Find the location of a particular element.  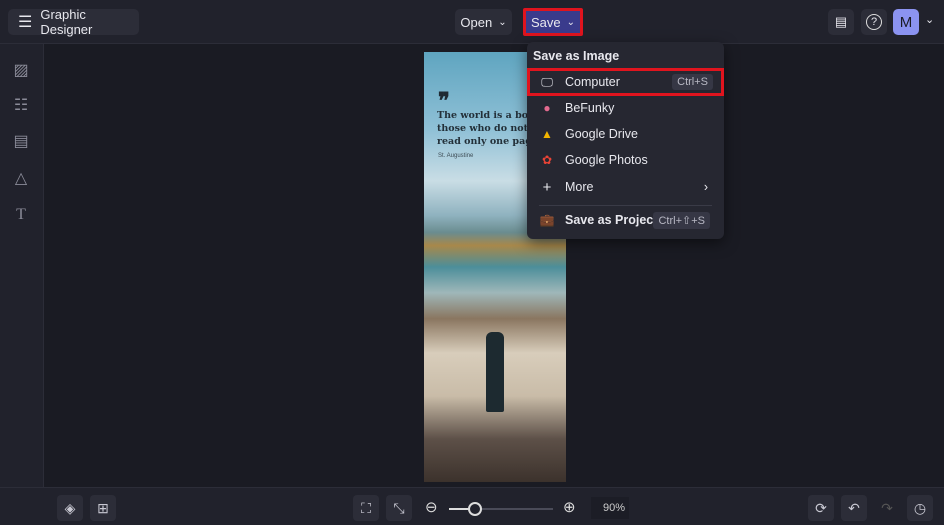

layers-button: ◈ is located at coordinates (70, 508).